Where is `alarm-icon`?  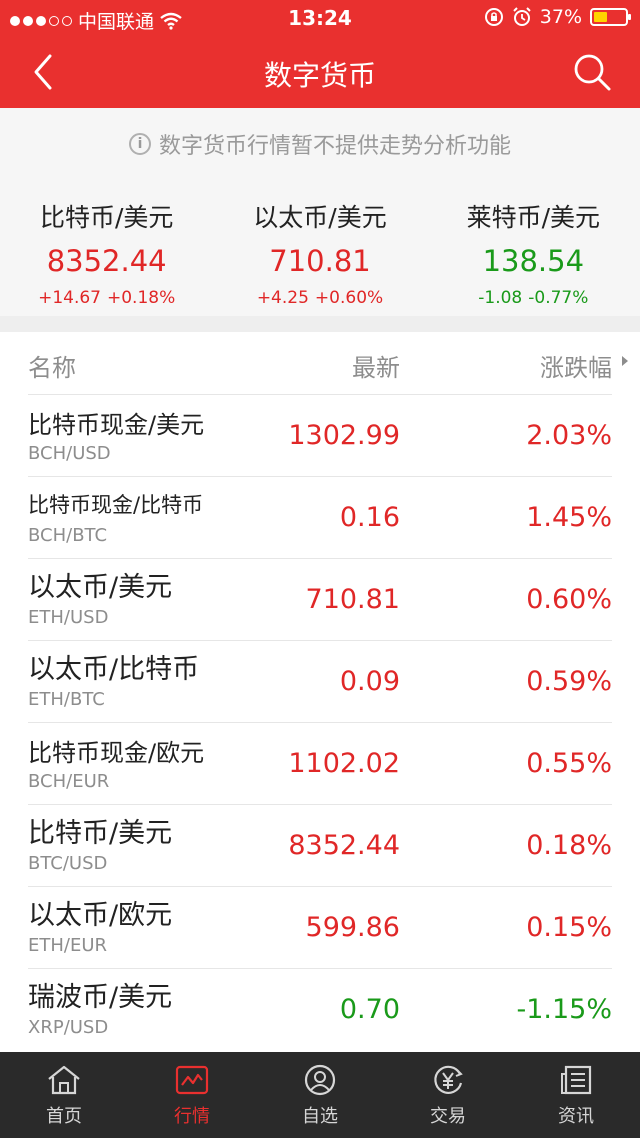
alarm-icon is located at coordinates (522, 16).